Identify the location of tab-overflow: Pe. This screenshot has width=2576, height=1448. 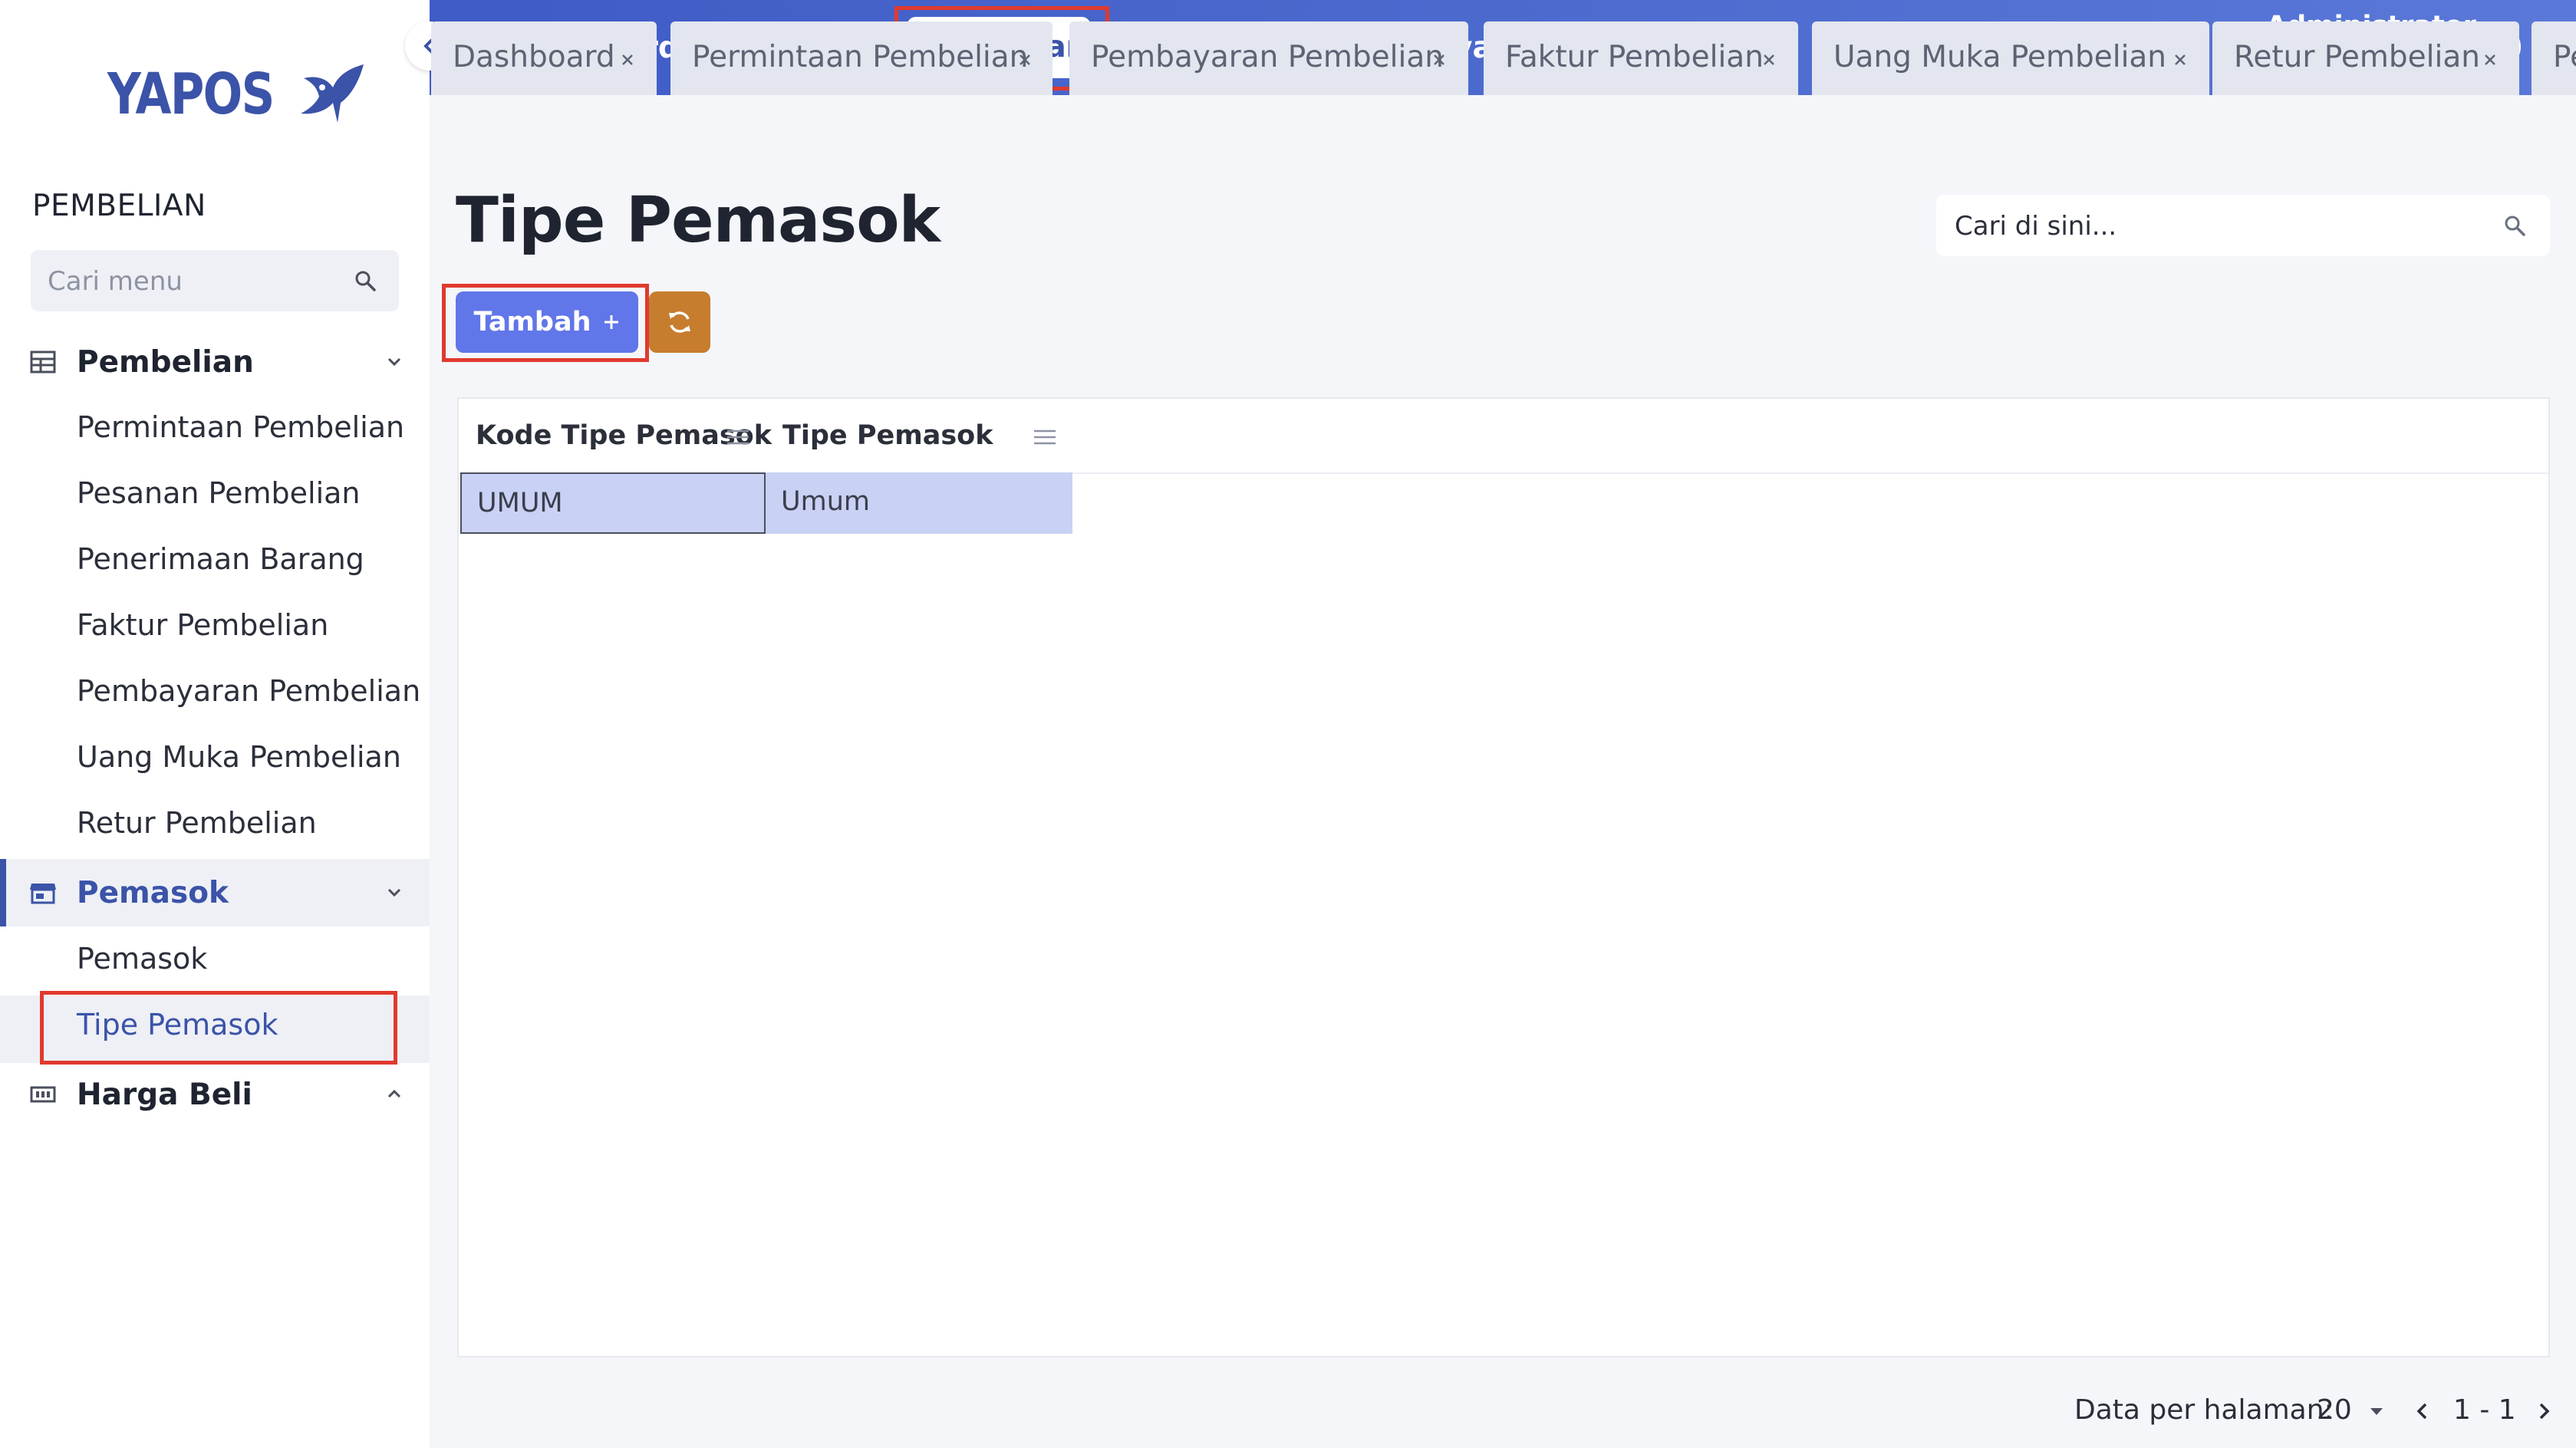
(2554, 58).